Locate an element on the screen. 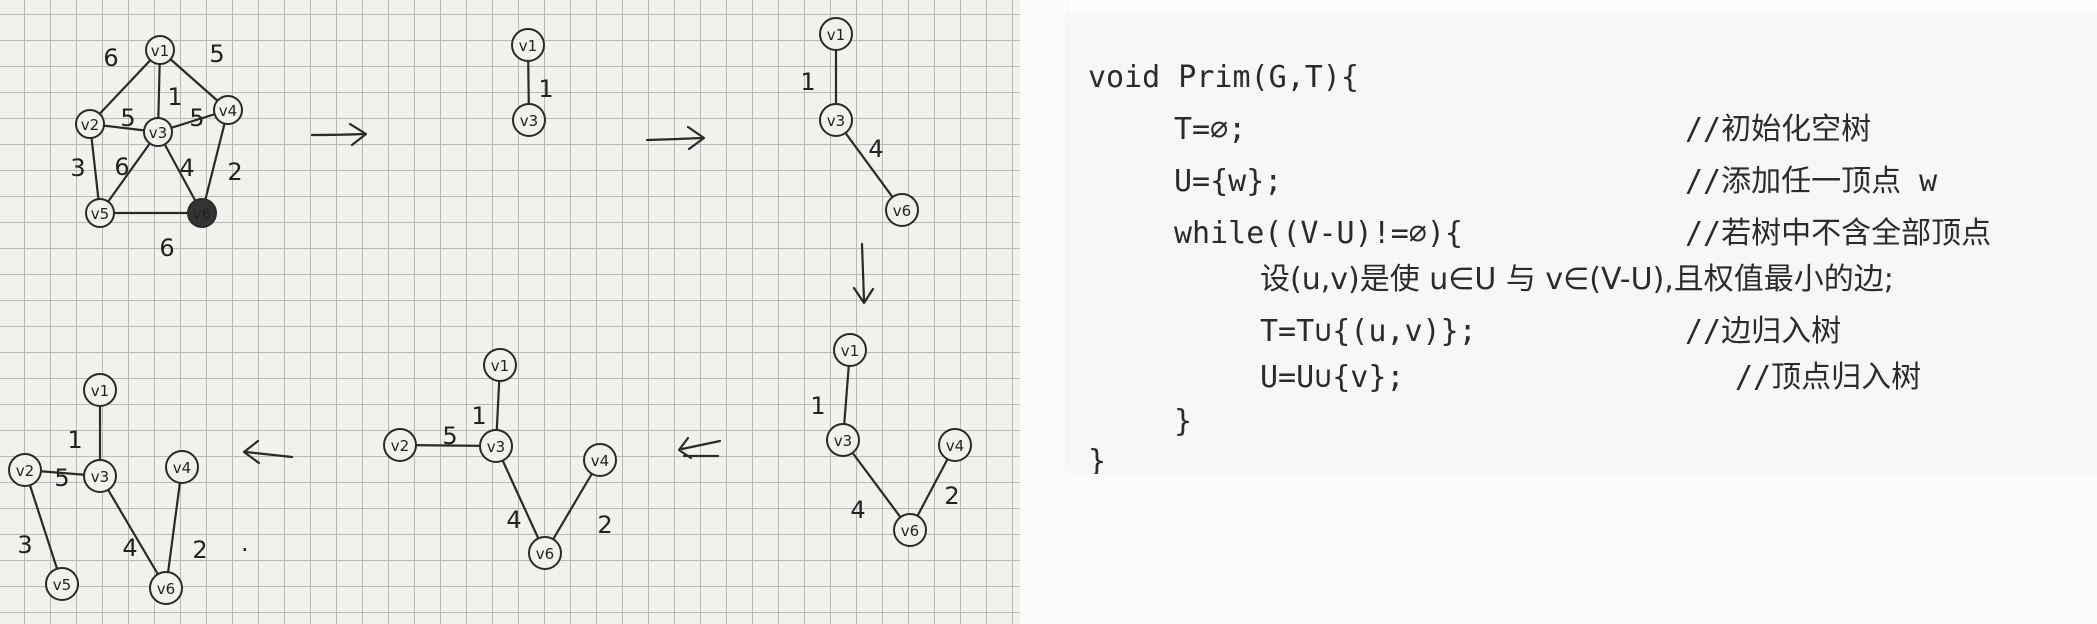  code-comment-4: //若树中不含全部顶点 is located at coordinates (1838, 233).